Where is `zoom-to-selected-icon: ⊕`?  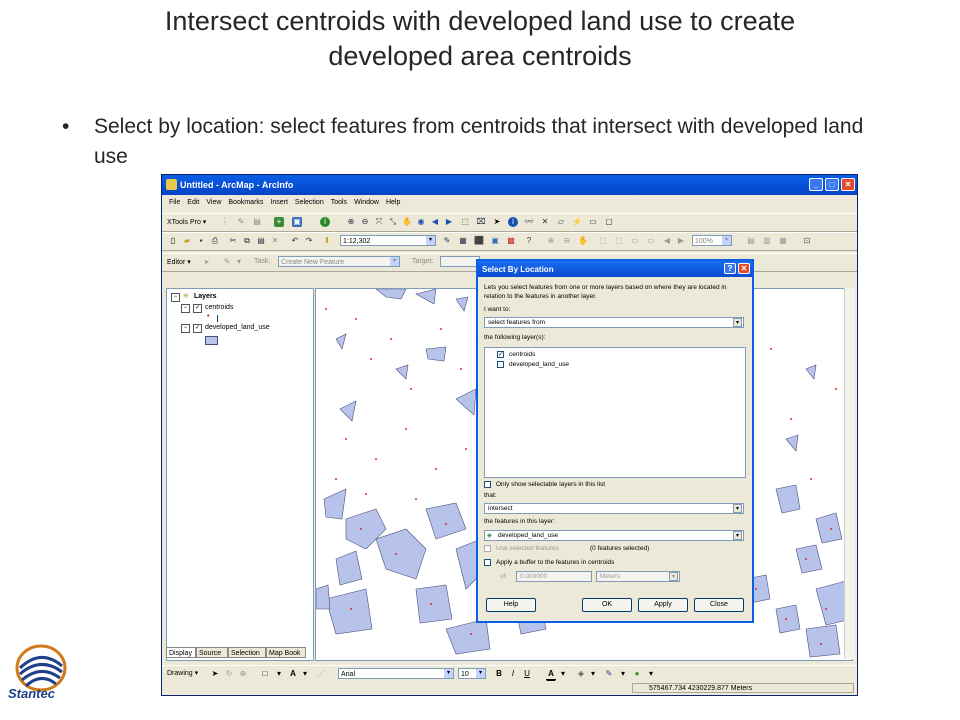 zoom-to-selected-icon: ⊕ is located at coordinates (243, 674).